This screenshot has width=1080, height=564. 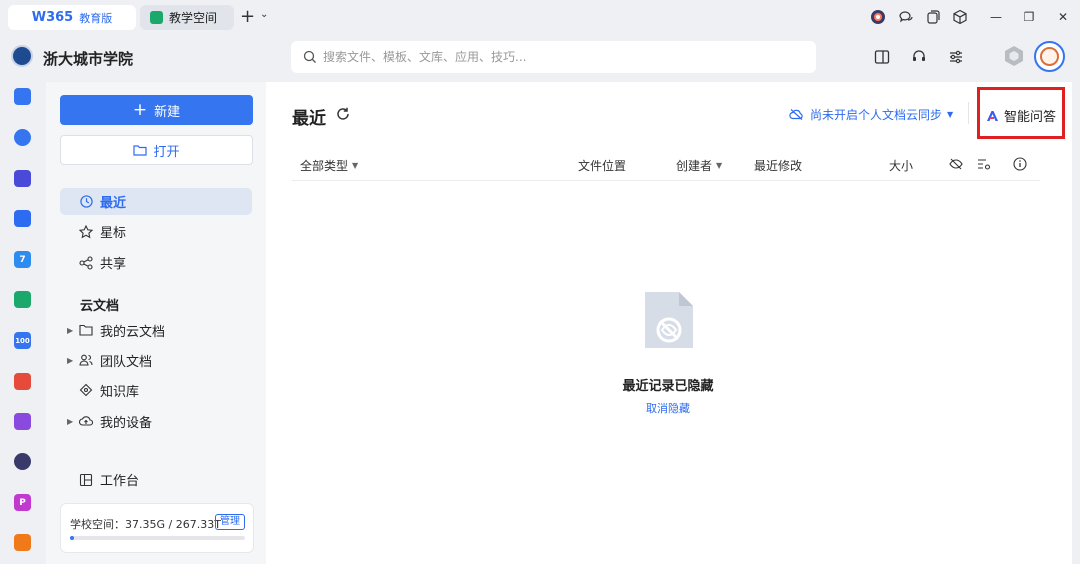 I want to click on calendar-clock-icon, so click(x=22, y=137).